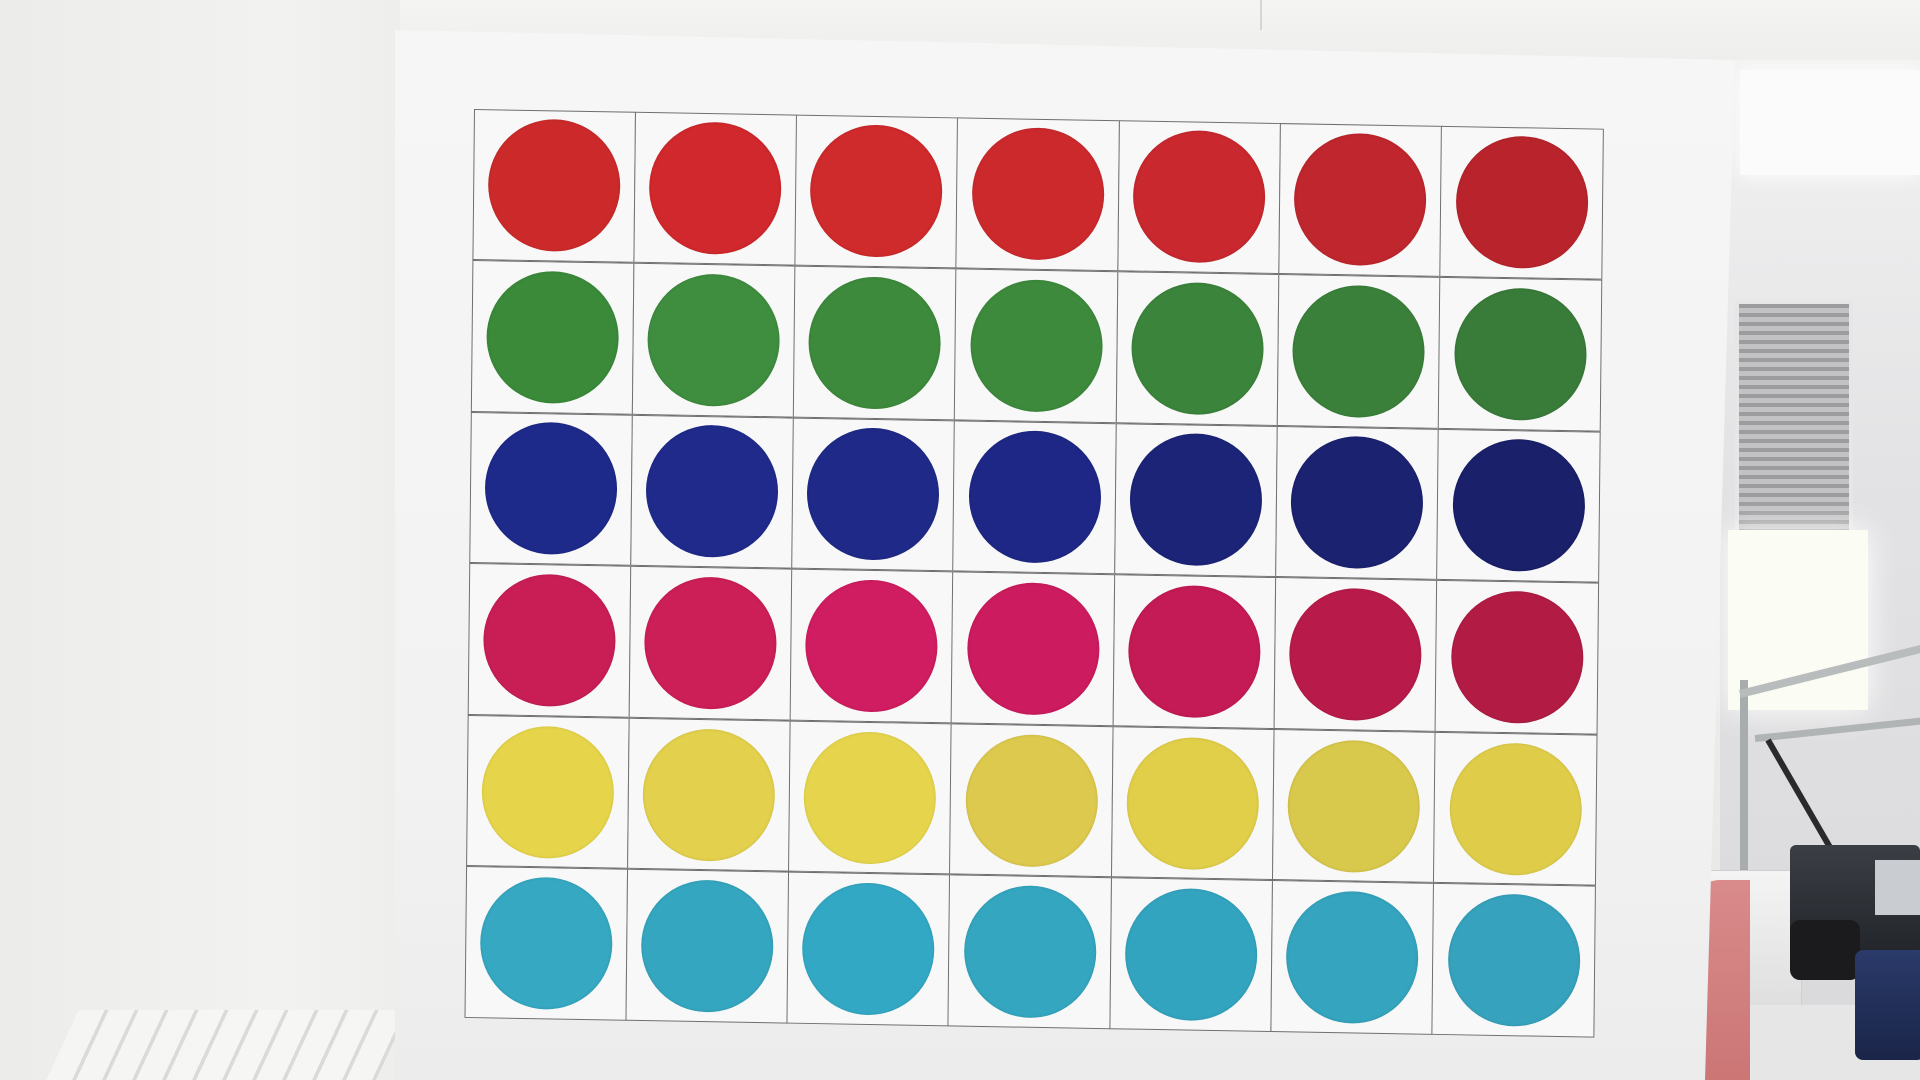  What do you see at coordinates (1887, 1005) in the screenshot?
I see `blue-case` at bounding box center [1887, 1005].